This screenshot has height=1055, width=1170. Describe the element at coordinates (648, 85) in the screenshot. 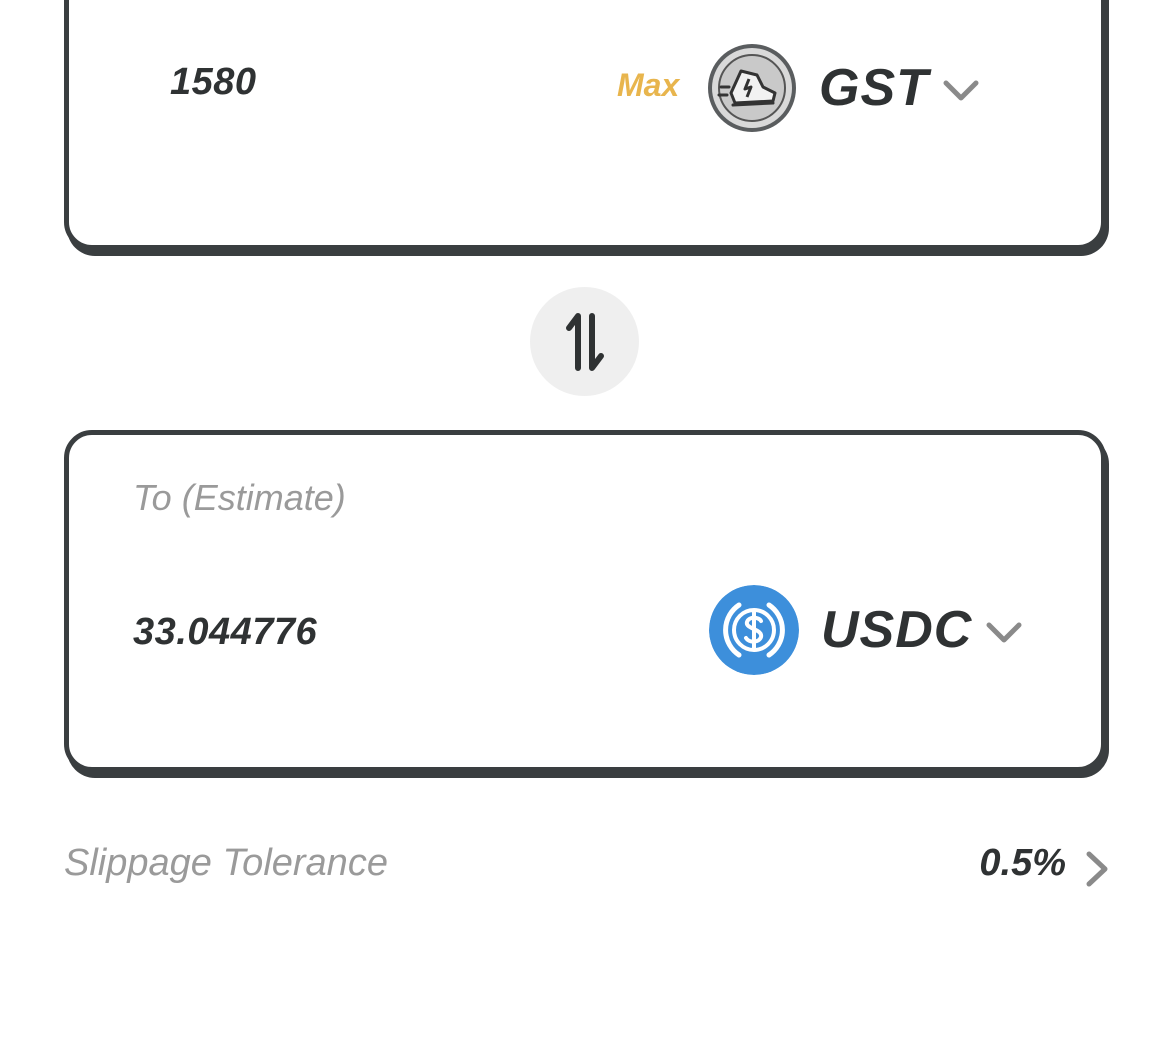

I see `max-button: Max` at that location.